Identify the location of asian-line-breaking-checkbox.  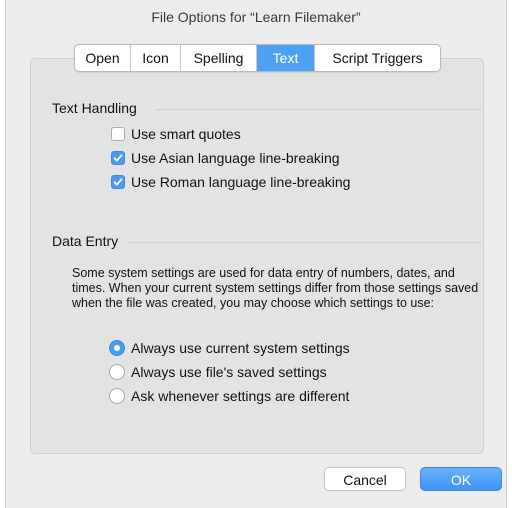
(118, 158).